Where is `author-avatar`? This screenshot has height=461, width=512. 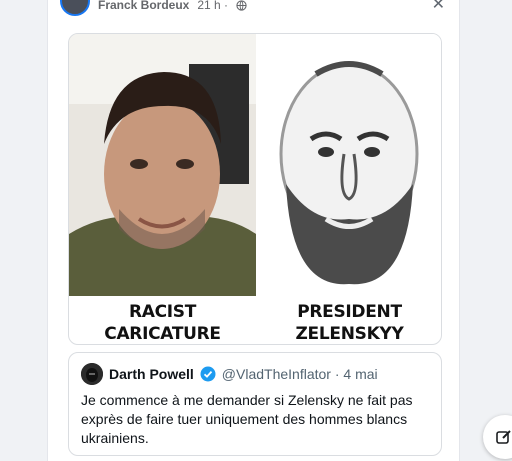 author-avatar is located at coordinates (75, 8).